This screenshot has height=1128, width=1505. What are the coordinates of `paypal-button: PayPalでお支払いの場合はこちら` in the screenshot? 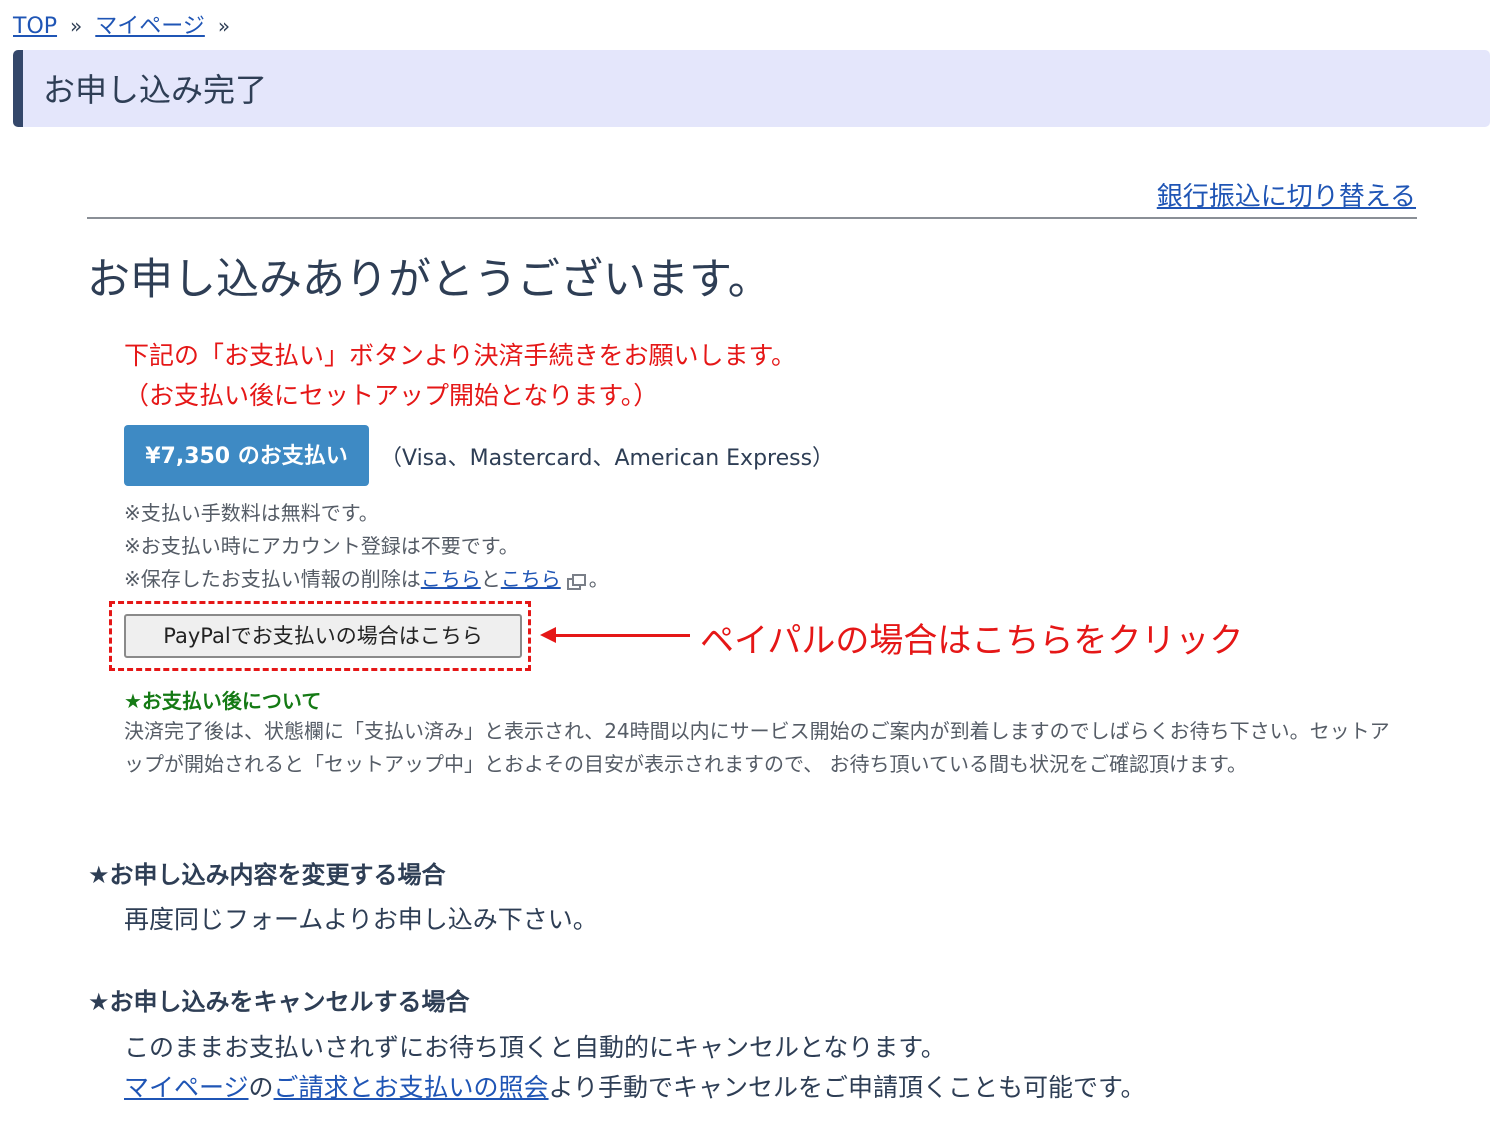 It's located at (323, 636).